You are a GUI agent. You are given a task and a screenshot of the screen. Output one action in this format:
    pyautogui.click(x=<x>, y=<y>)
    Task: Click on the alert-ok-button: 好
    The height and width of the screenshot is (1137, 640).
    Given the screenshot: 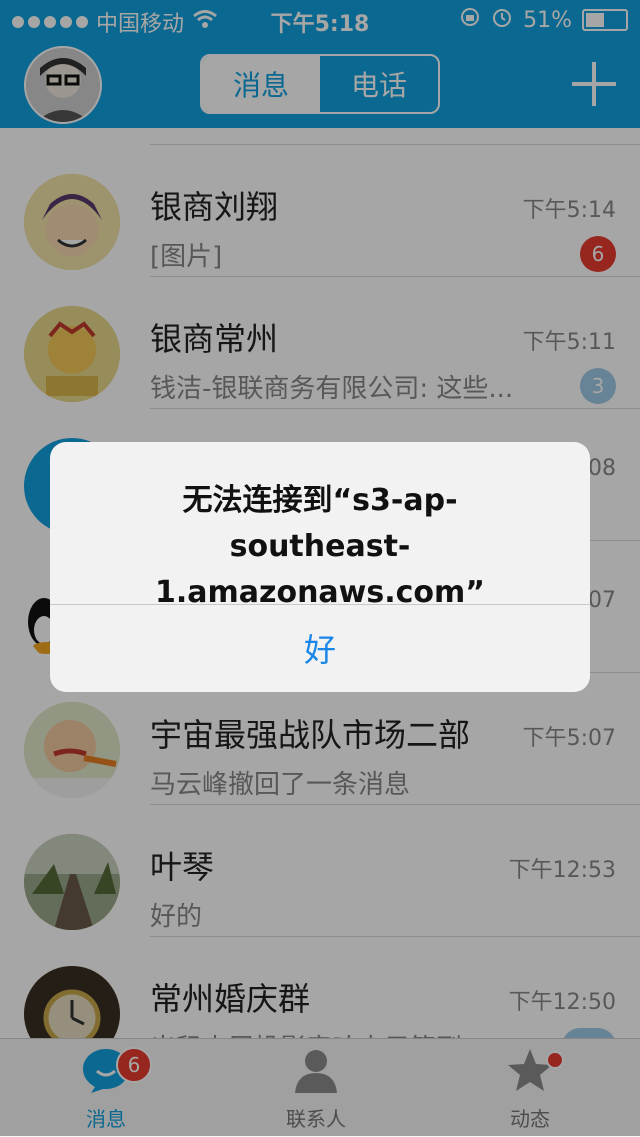 What is the action you would take?
    pyautogui.click(x=320, y=648)
    